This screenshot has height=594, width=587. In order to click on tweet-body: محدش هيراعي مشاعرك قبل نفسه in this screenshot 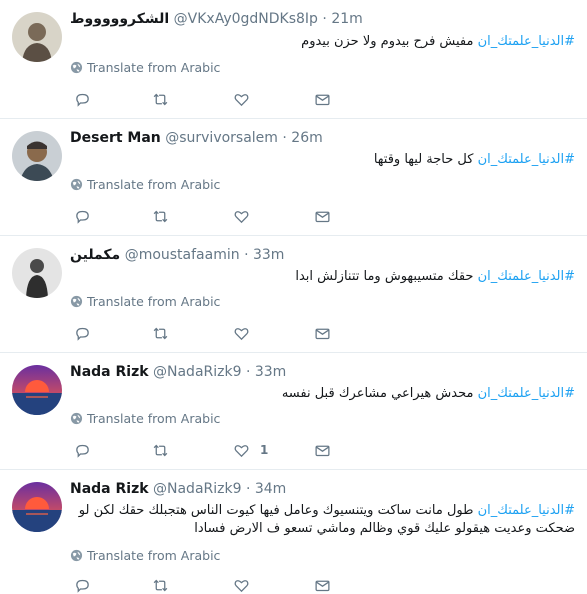, I will do `click(379, 393)`.